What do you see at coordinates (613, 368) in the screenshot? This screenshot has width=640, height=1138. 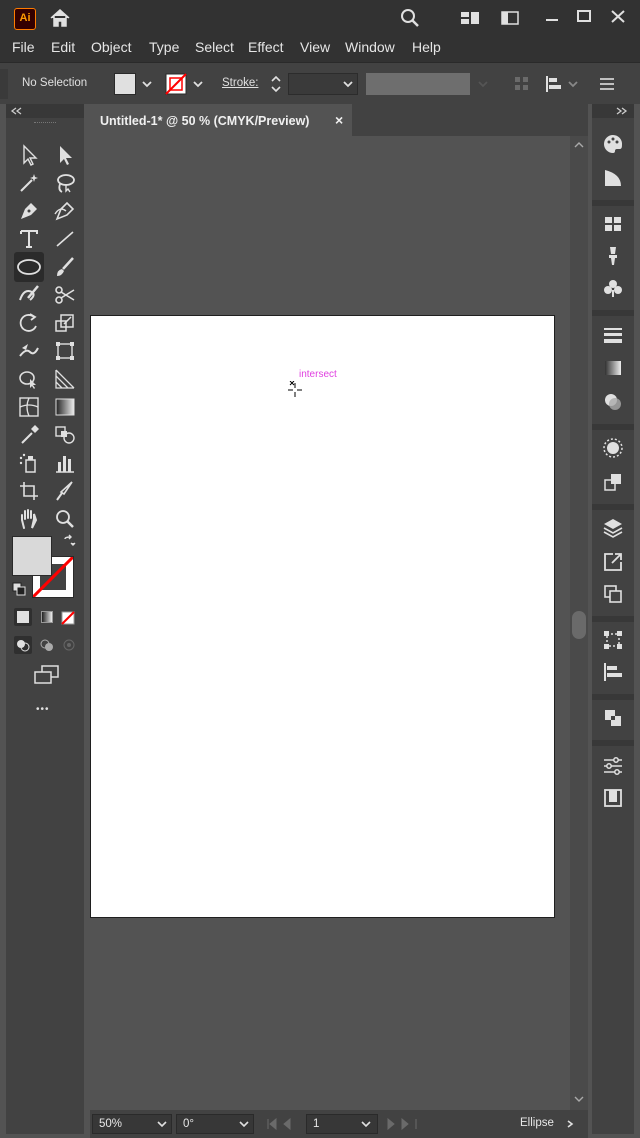 I see `gradient-panel-icon` at bounding box center [613, 368].